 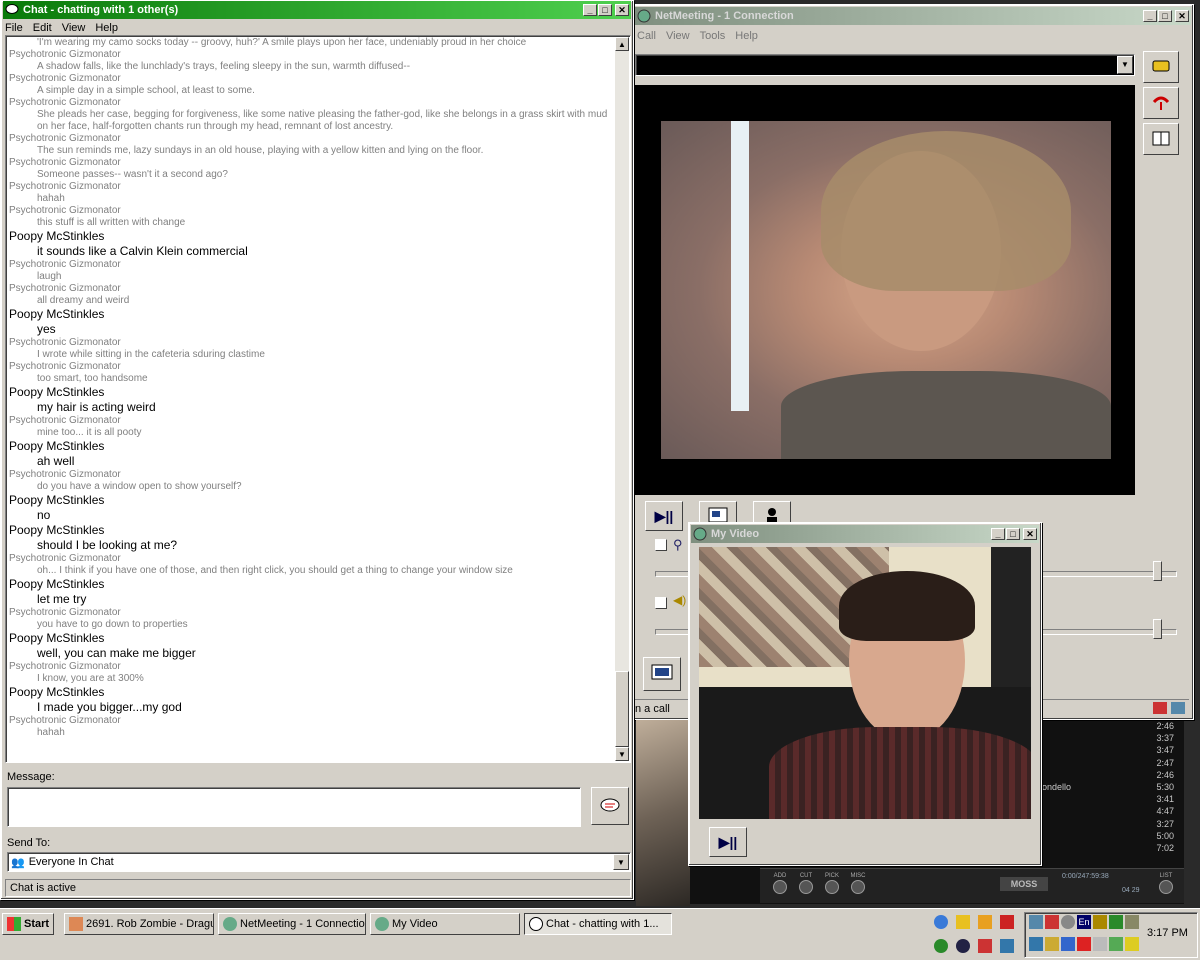 I want to click on chat-scrollbar: ▲ ▼, so click(x=622, y=399).